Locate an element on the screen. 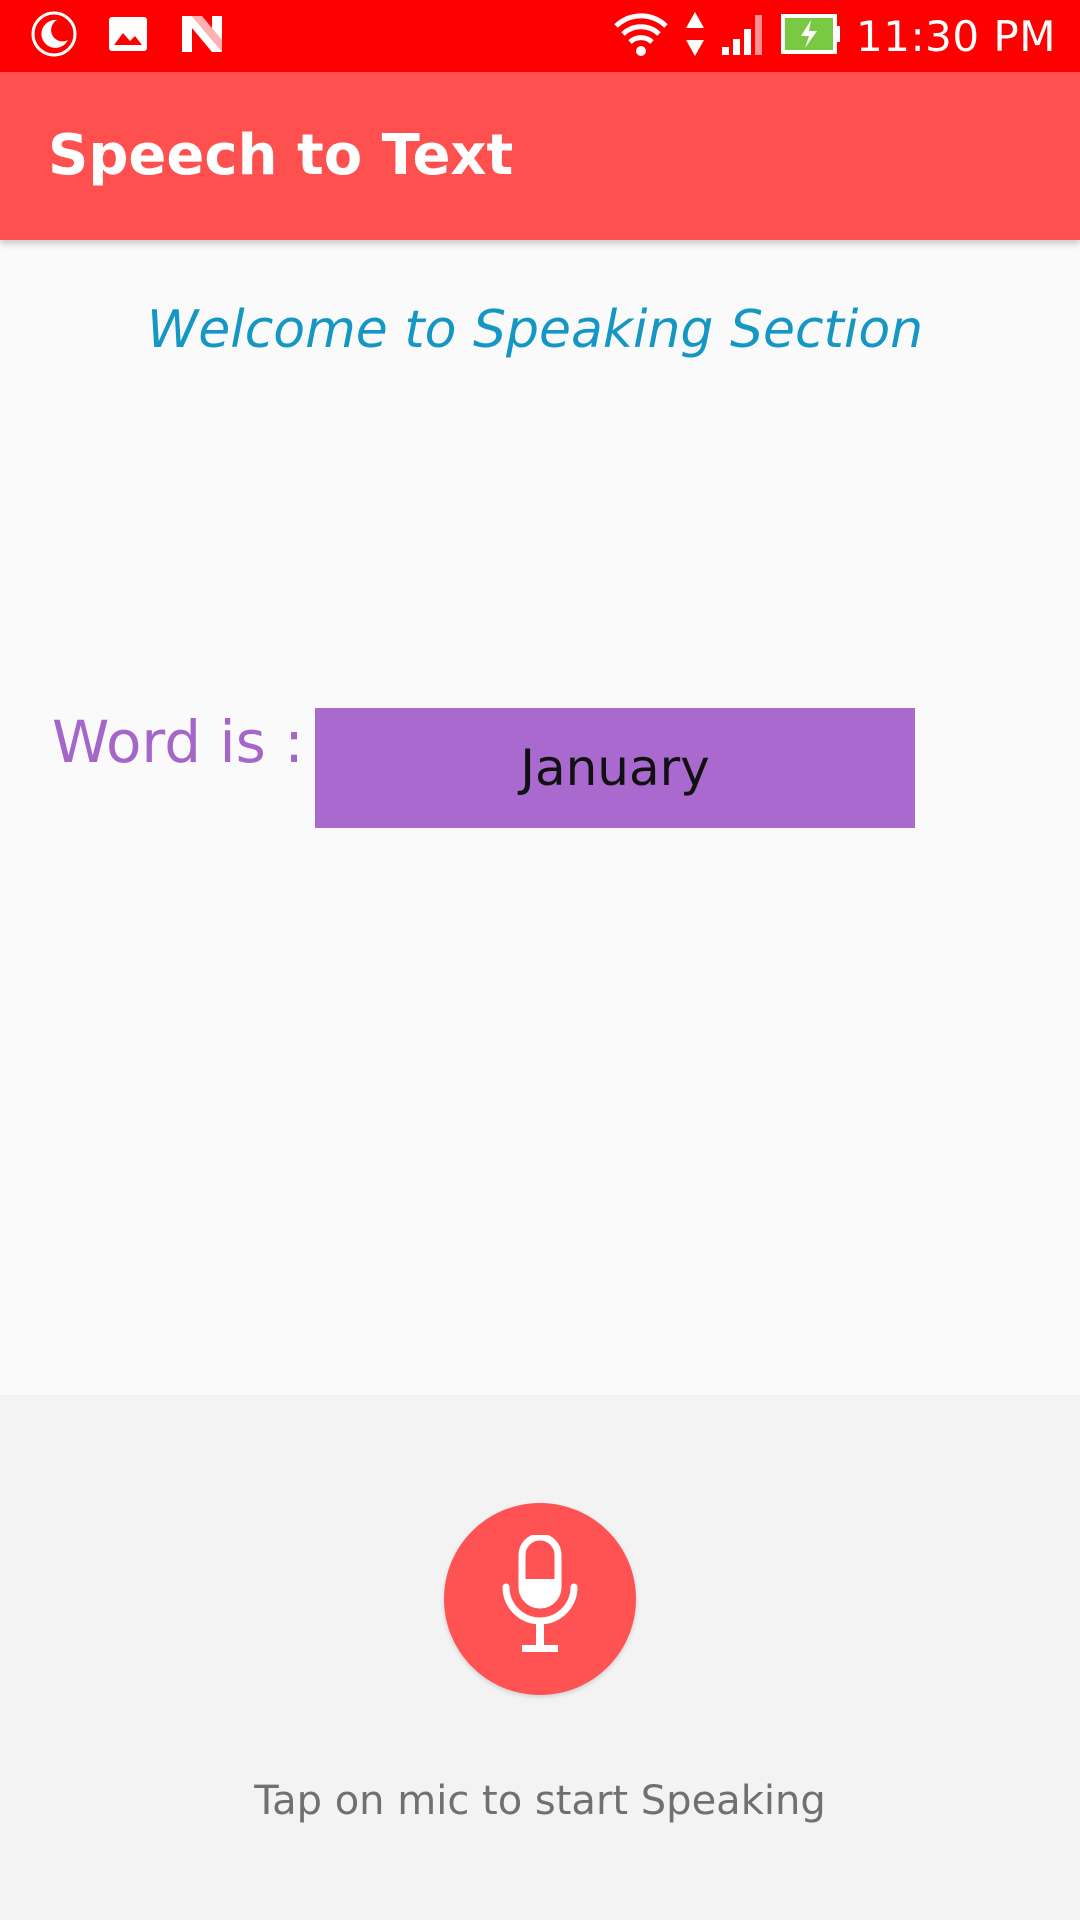 The height and width of the screenshot is (1920, 1080). microphone-icon is located at coordinates (540, 1598).